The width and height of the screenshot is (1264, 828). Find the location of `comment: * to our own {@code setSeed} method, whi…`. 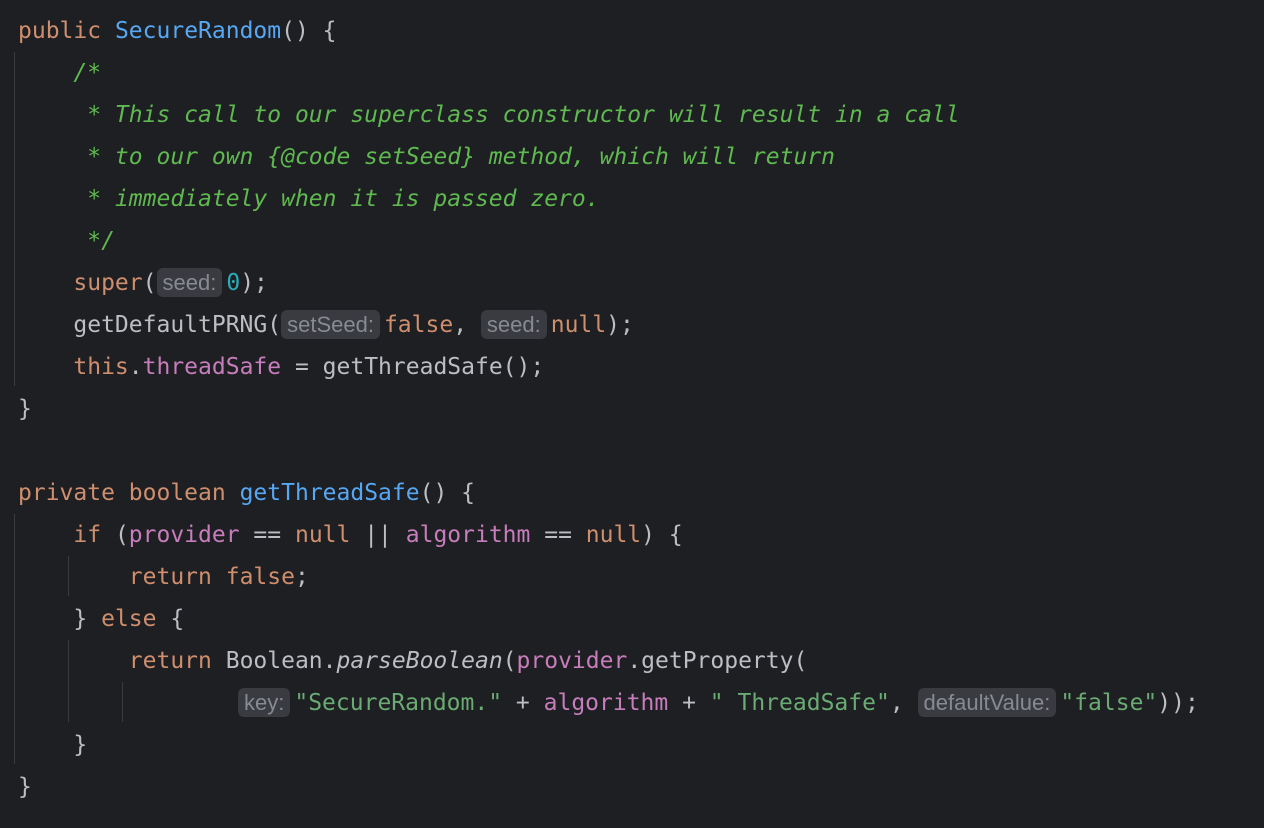

comment: * to our own {@code setSeed} method, whi… is located at coordinates (454, 157).